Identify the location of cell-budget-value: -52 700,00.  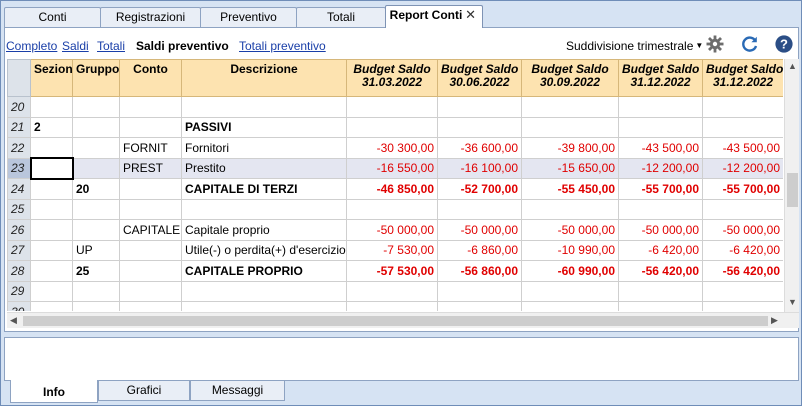
(479, 189).